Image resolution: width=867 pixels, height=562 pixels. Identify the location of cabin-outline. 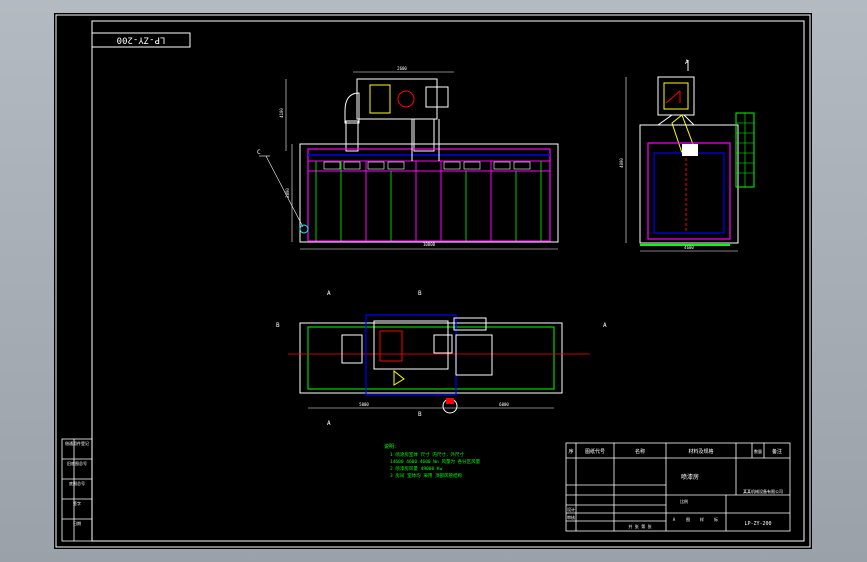
(429, 193).